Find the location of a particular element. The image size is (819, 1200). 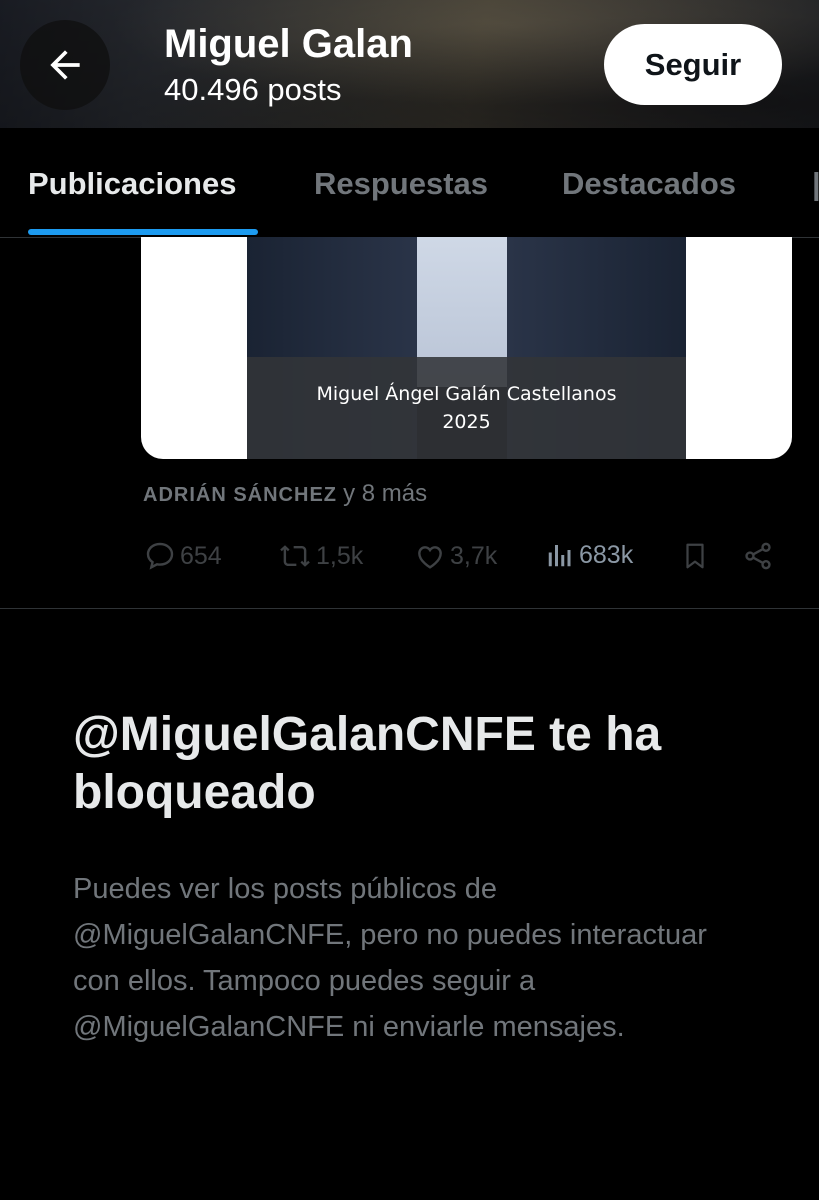

post-media: Miguel Ángel Galán Castellanos 2025 is located at coordinates (466, 348).